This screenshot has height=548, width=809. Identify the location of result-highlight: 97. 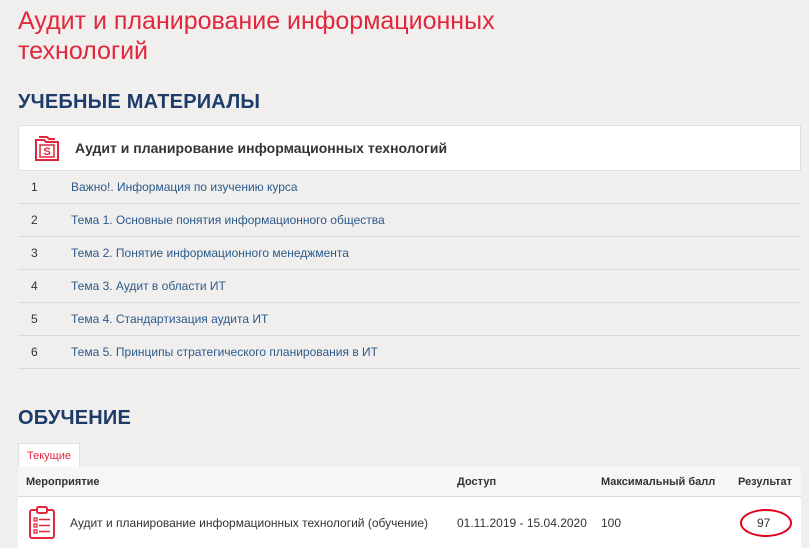
(765, 523).